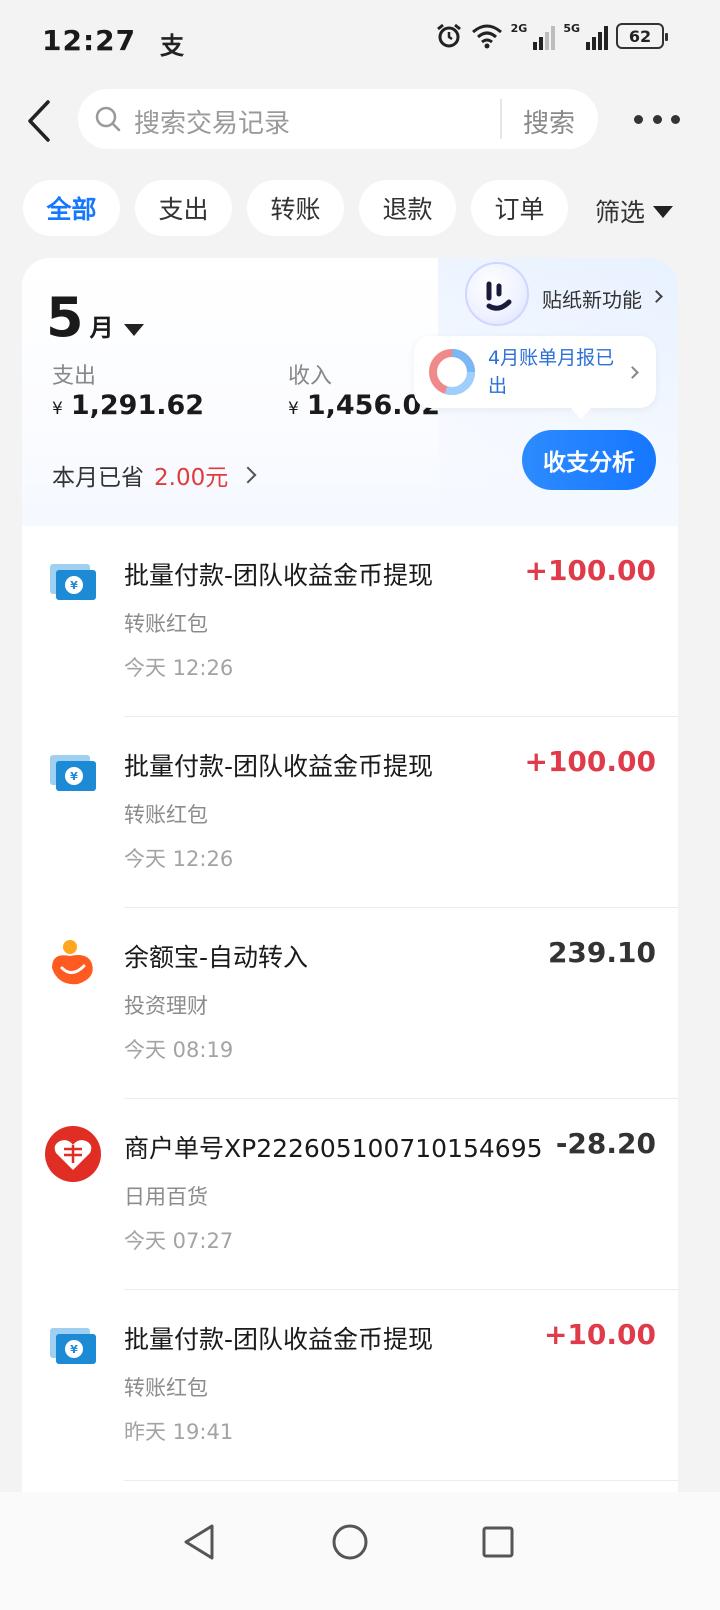  I want to click on savings-amount: 2.00元, so click(191, 478).